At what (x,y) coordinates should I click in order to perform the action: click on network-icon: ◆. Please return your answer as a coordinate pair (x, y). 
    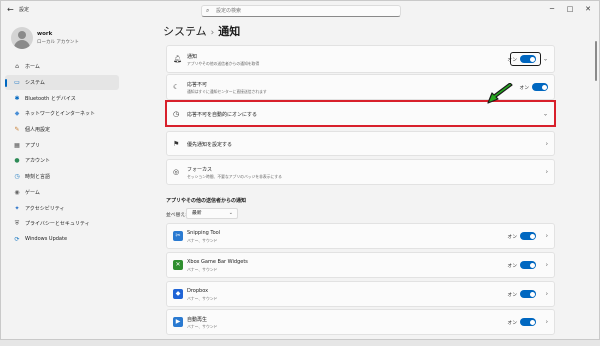
    Looking at the image, I should click on (17, 114).